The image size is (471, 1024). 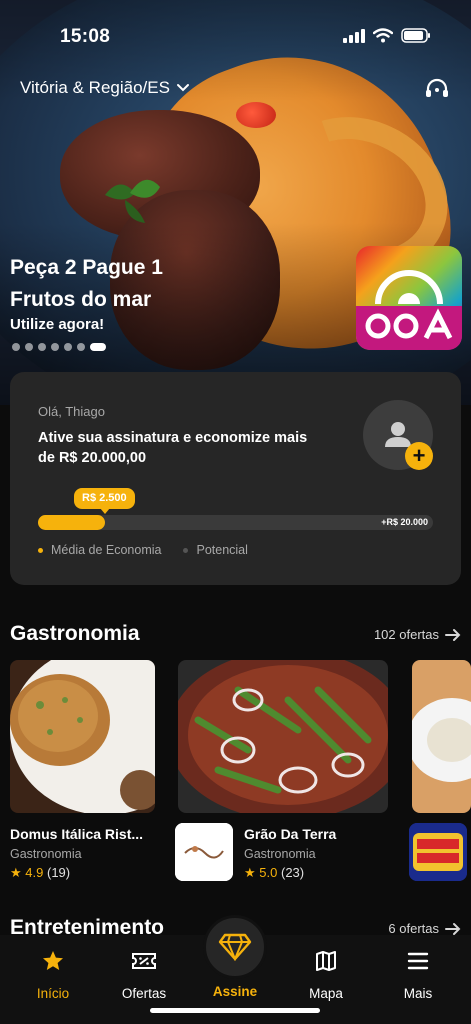 I want to click on signal-icon, so click(x=354, y=35).